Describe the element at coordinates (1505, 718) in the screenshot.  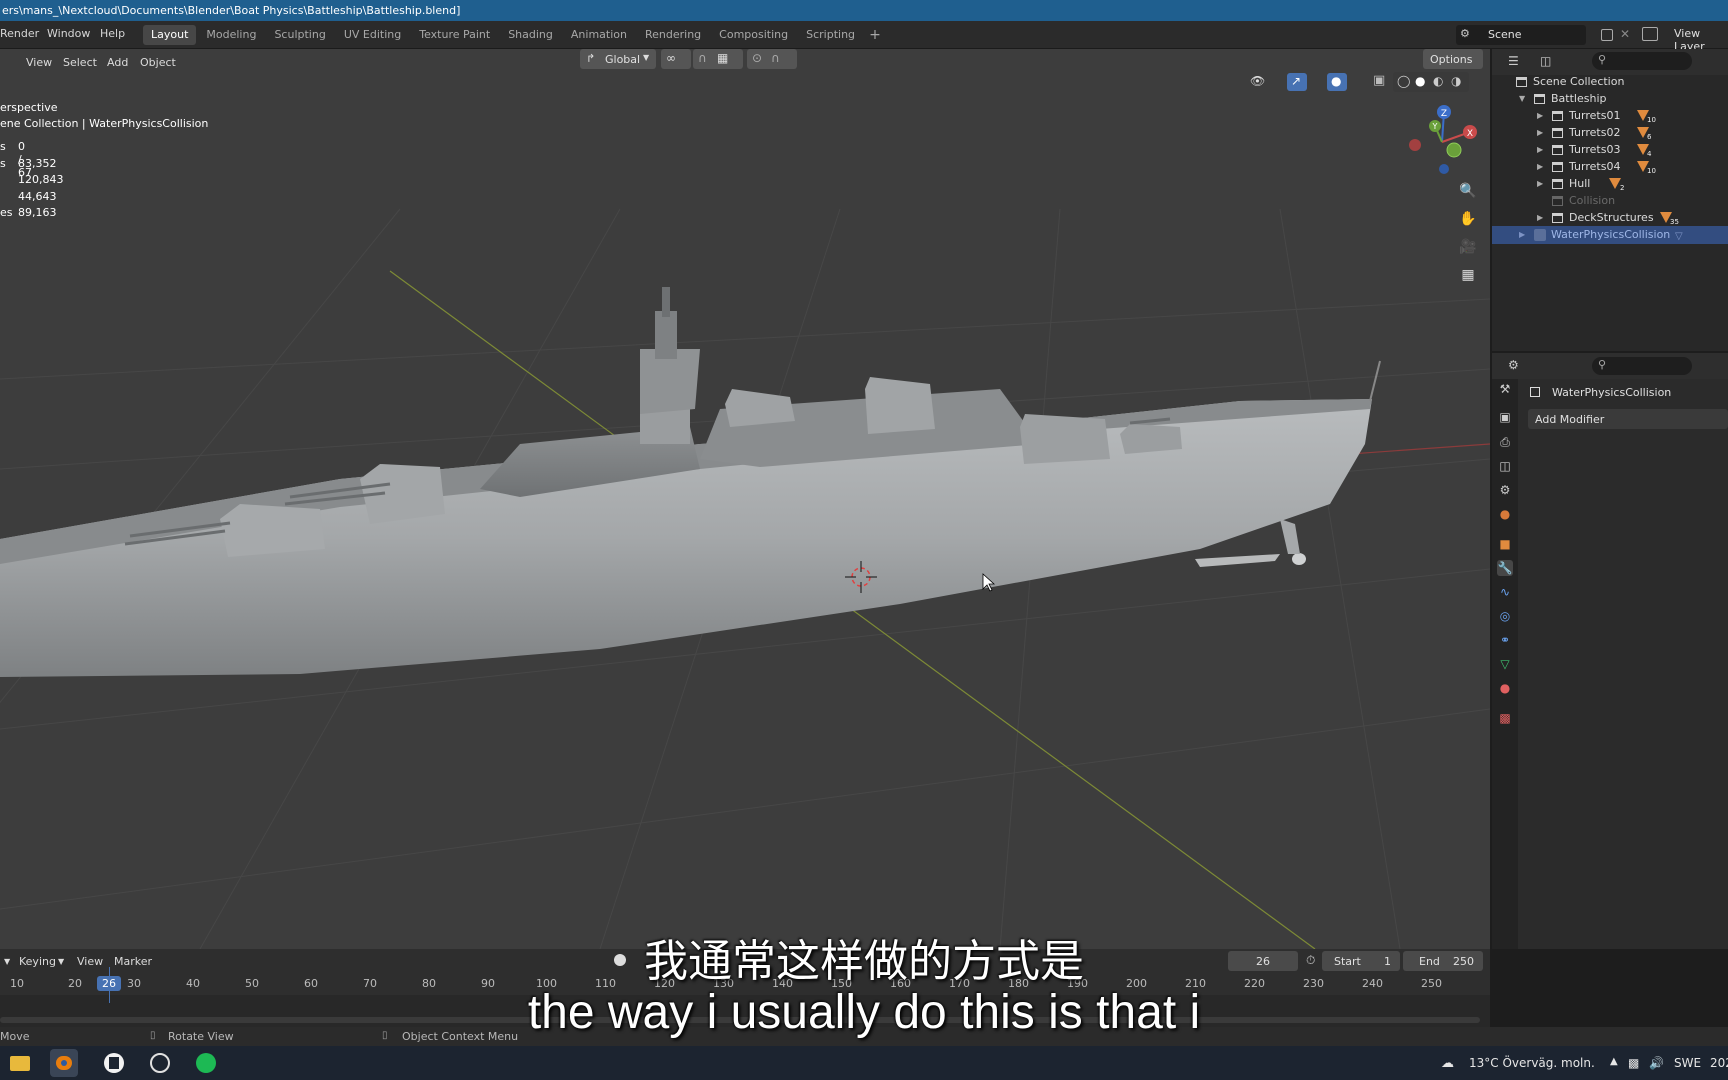
I see `texture-tab-icon: ▩` at that location.